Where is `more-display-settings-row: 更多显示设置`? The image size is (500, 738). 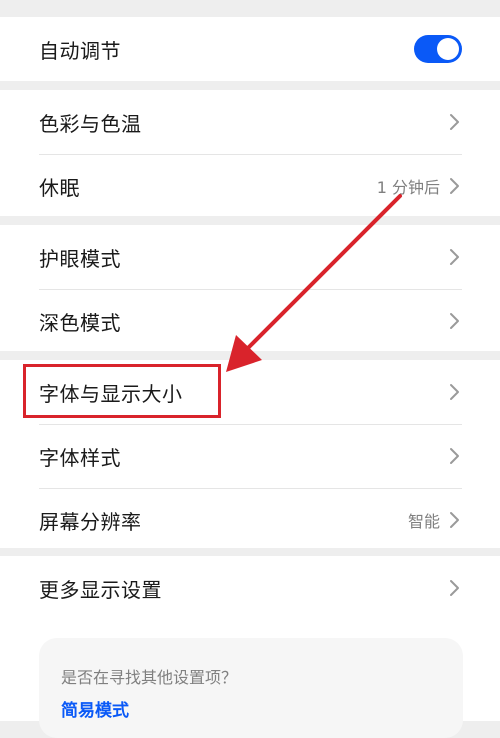
more-display-settings-row: 更多显示设置 is located at coordinates (250, 588).